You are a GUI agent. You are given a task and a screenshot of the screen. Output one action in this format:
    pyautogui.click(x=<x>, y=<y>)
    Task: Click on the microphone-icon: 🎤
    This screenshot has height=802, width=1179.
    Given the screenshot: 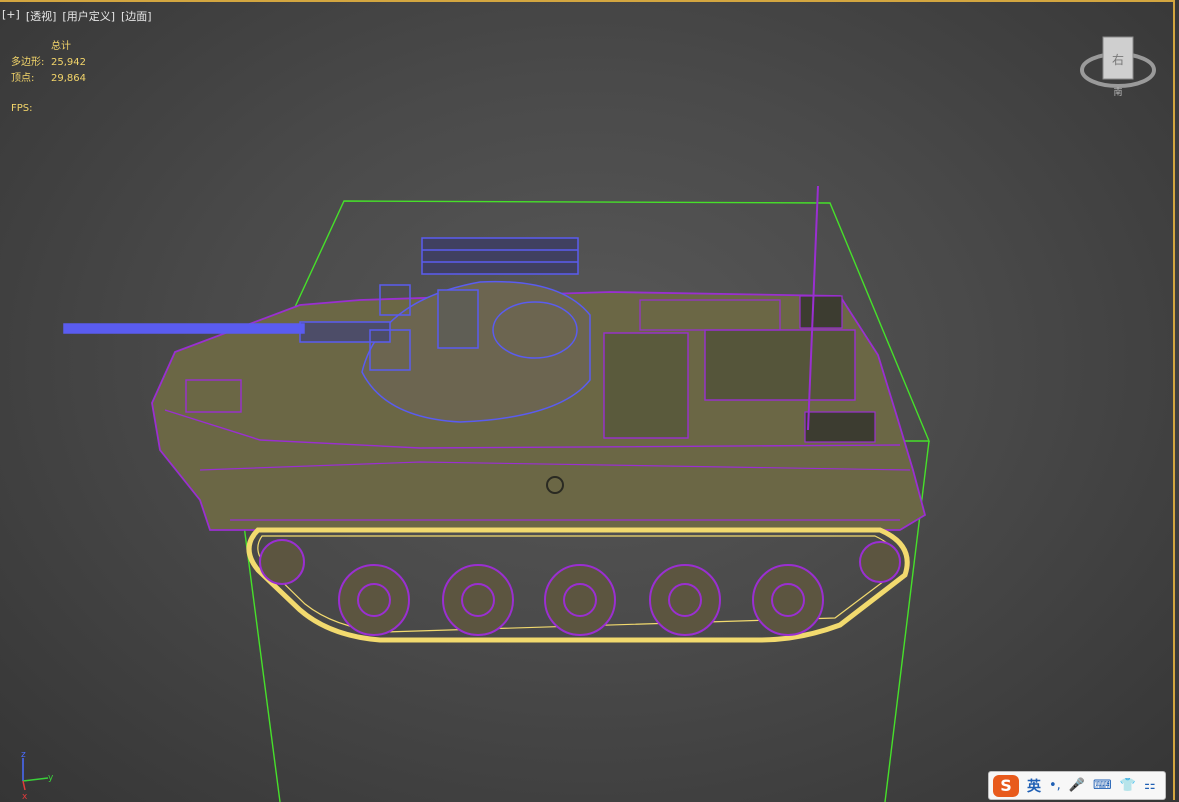 What is the action you would take?
    pyautogui.click(x=1077, y=785)
    